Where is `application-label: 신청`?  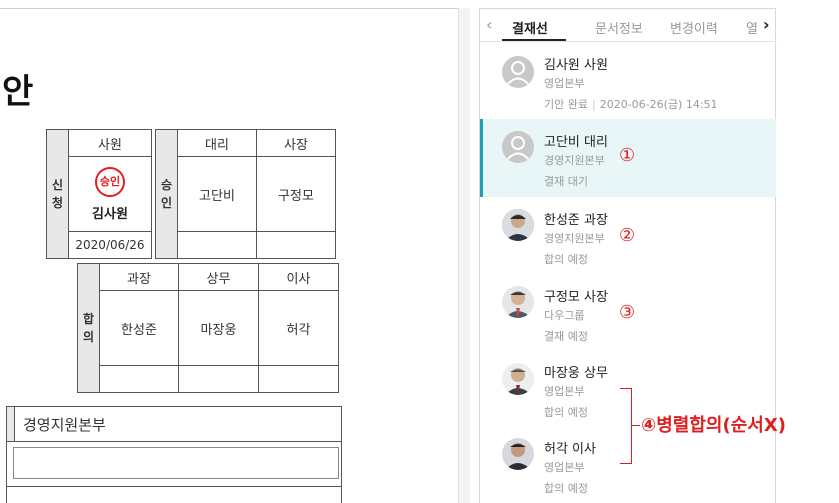 application-label: 신청 is located at coordinates (57, 194).